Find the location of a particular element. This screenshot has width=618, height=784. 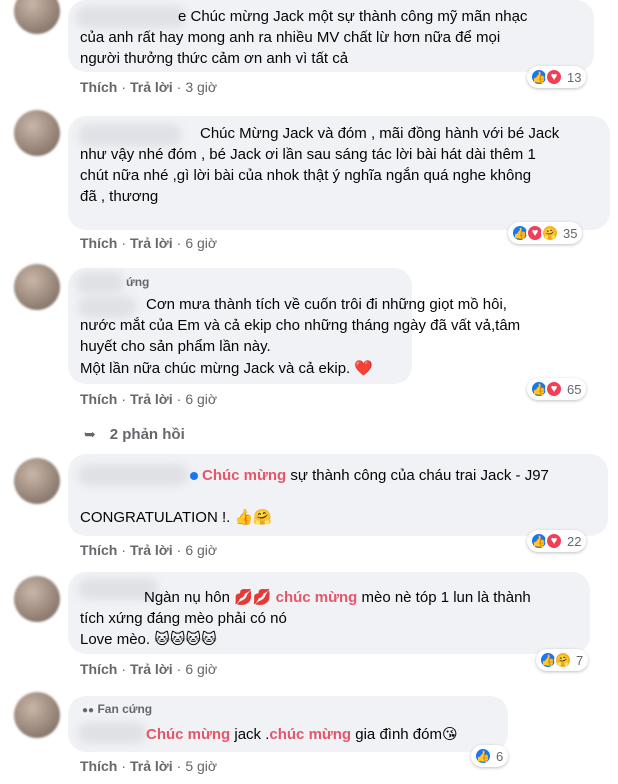

view-replies-link: ➥ 2 phản hồi is located at coordinates (134, 434).